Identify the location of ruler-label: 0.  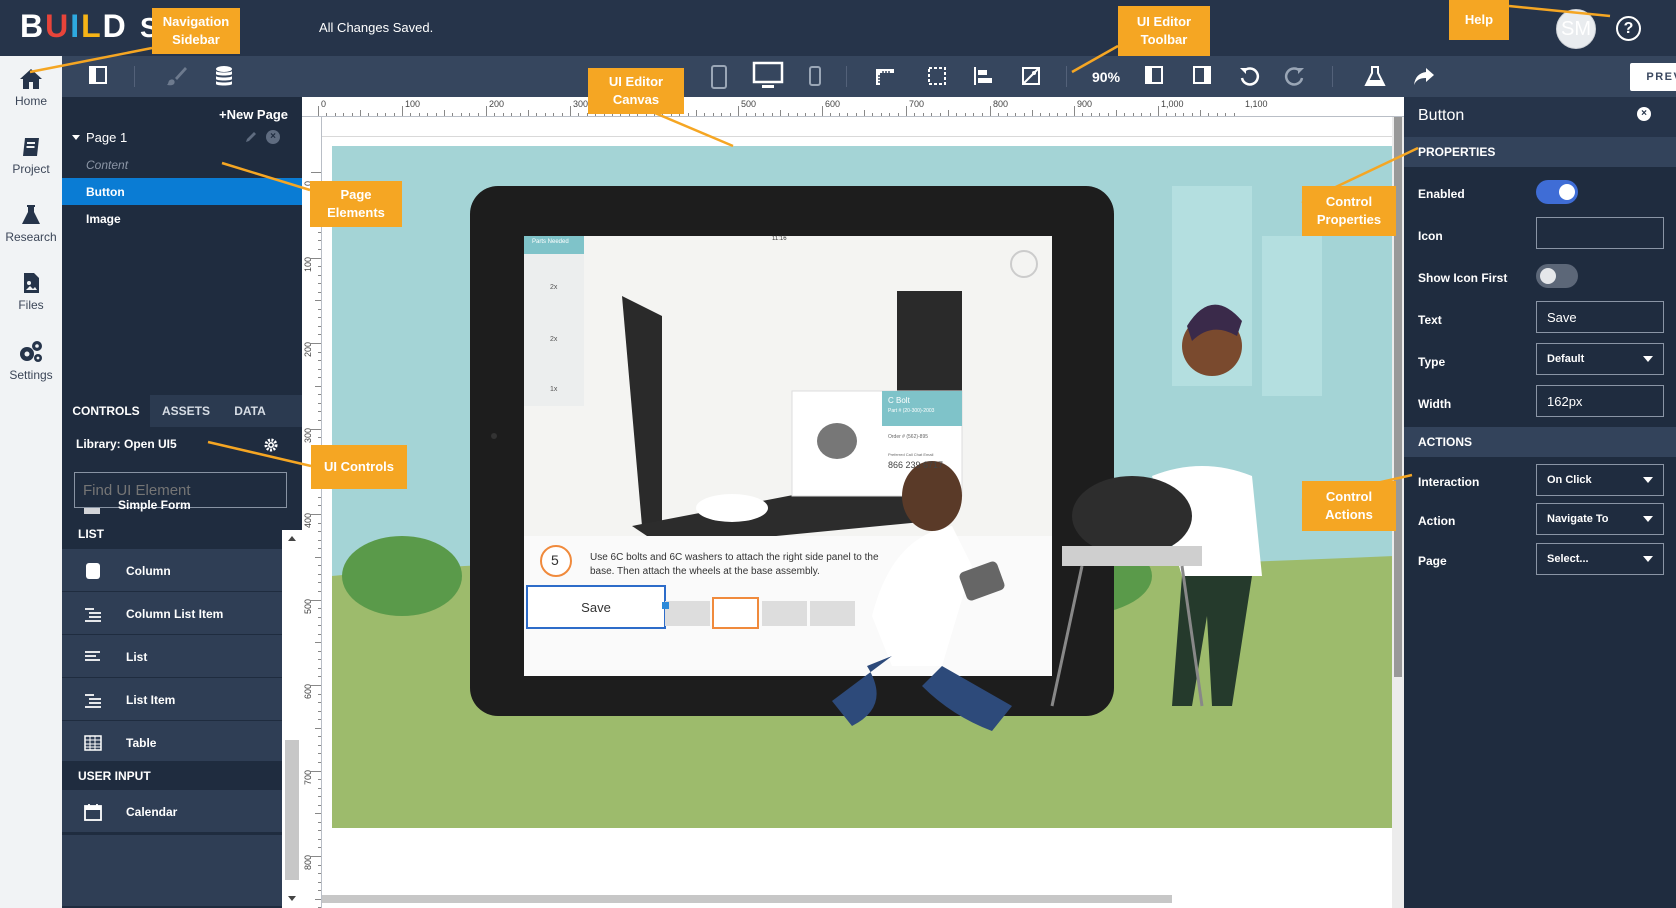
(324, 104).